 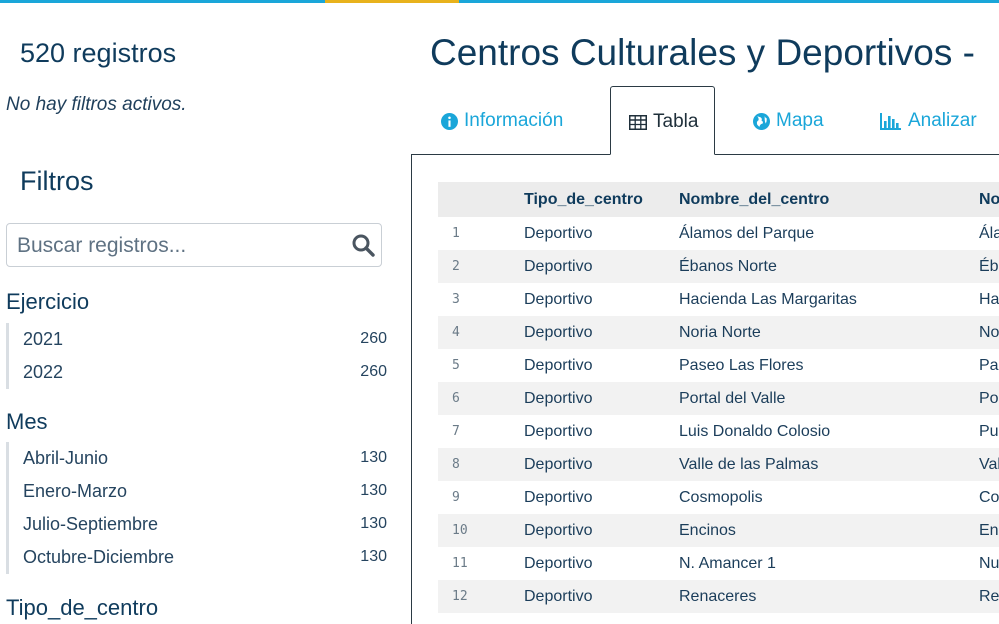 I want to click on tab-label: Información, so click(x=514, y=120).